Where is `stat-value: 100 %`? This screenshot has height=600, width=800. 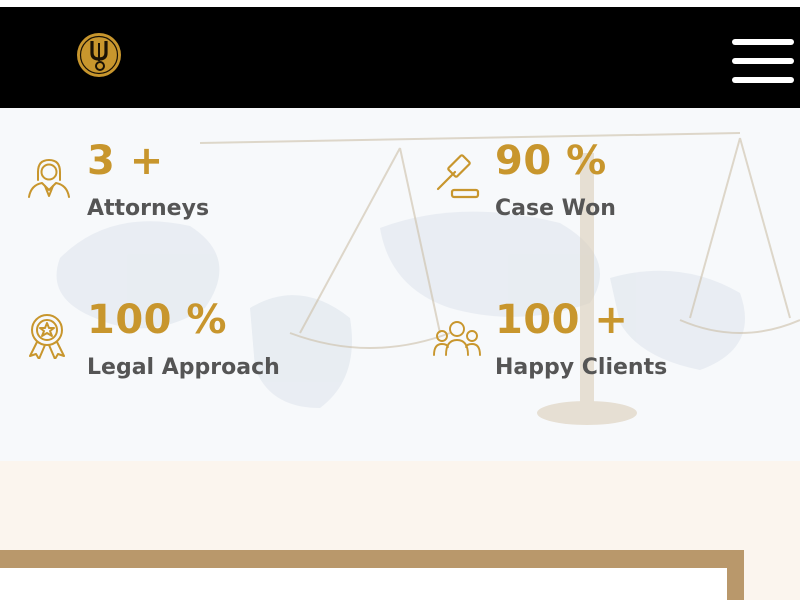
stat-value: 100 % is located at coordinates (157, 320).